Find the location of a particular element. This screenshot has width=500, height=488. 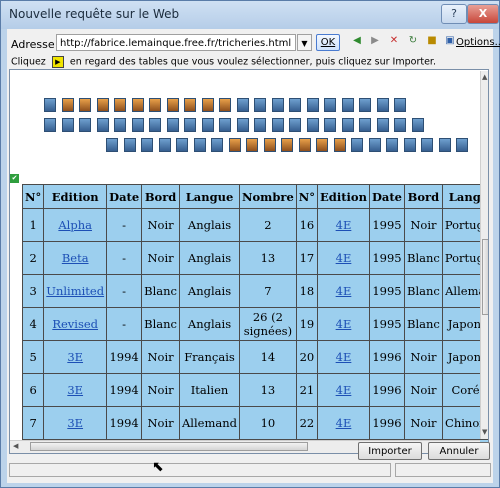

save-query-icon: ▣ is located at coordinates (450, 41).